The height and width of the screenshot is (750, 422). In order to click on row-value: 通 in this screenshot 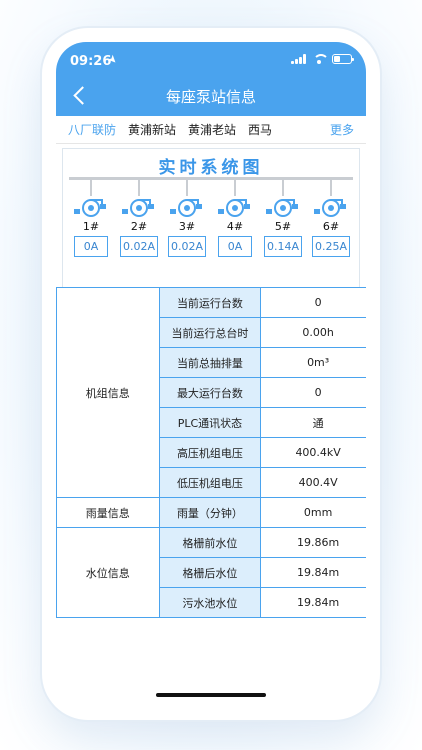, I will do `click(313, 422)`.